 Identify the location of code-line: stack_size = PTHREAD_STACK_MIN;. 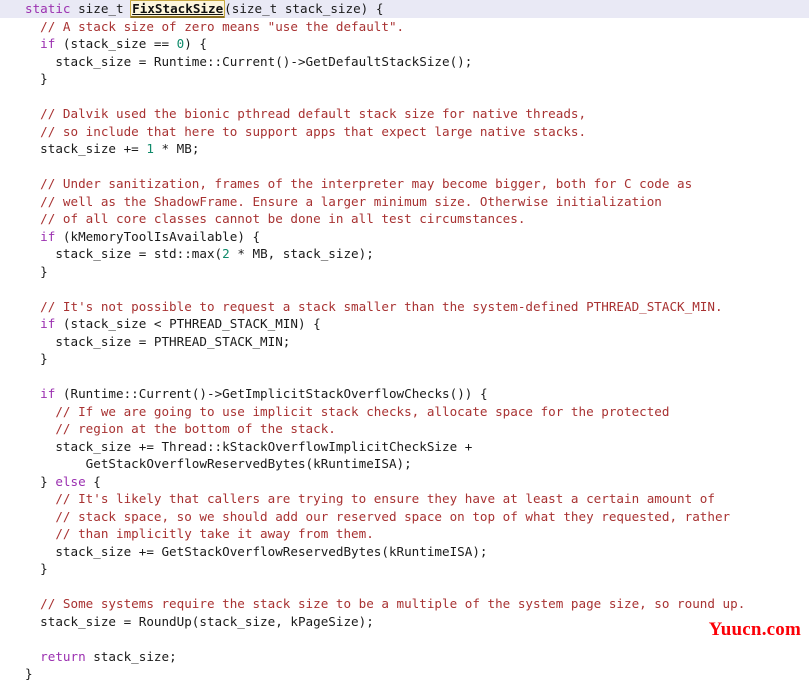
(404, 342).